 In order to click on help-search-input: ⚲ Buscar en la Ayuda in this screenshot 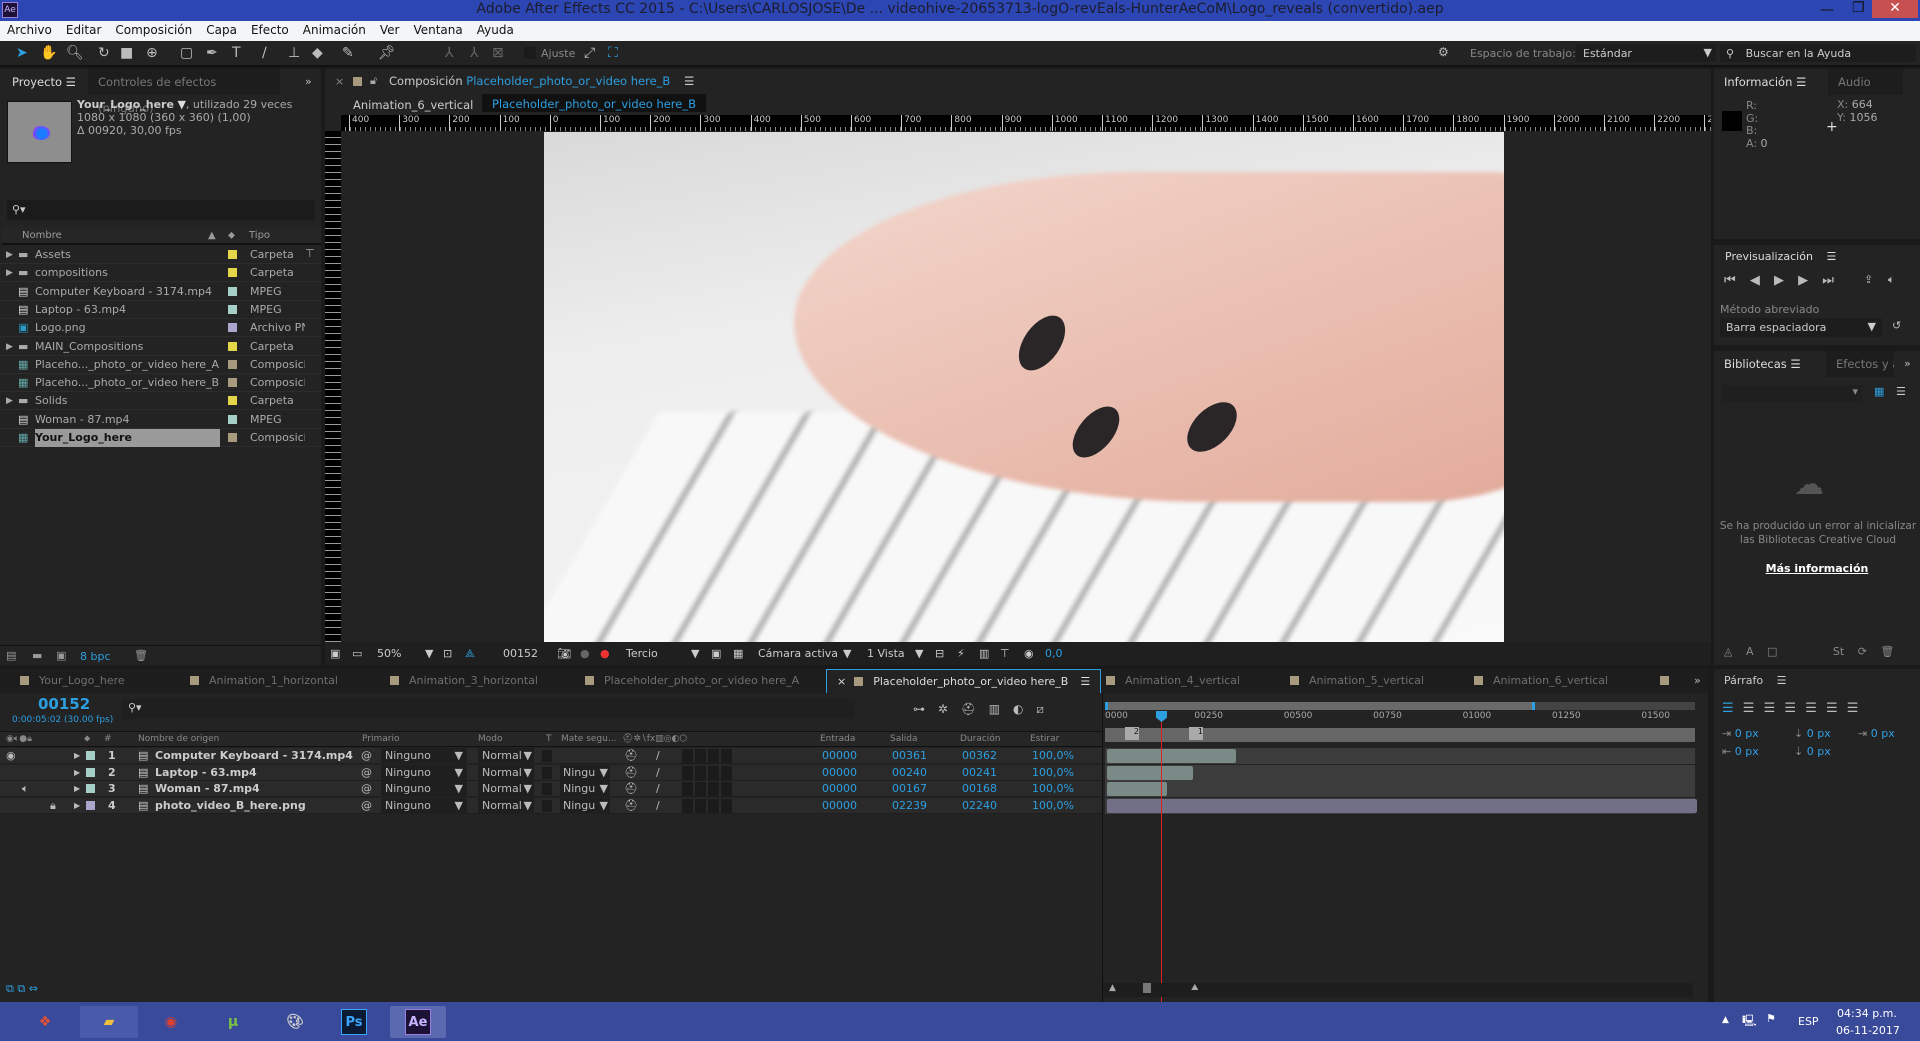, I will do `click(1818, 53)`.